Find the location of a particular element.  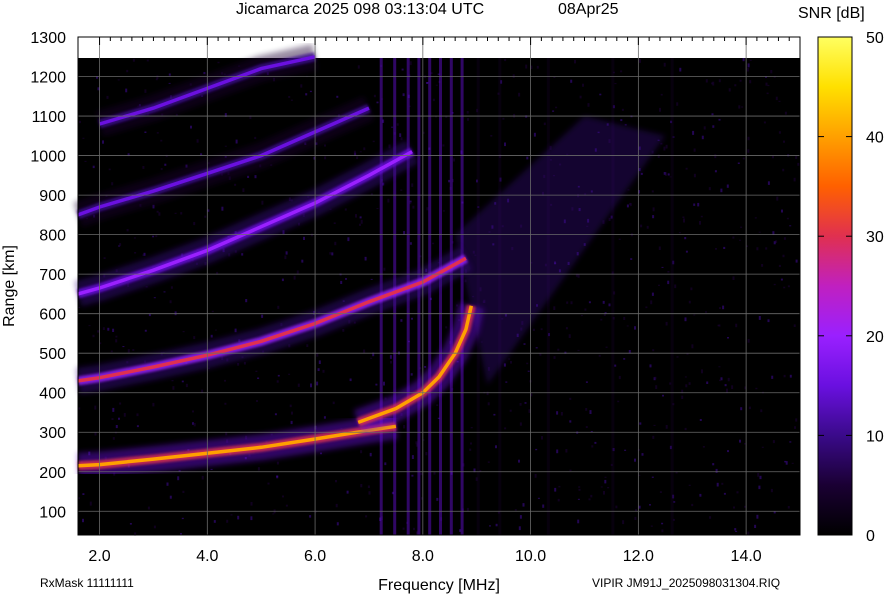

y-tick-label: 700 is located at coordinates (52, 275).